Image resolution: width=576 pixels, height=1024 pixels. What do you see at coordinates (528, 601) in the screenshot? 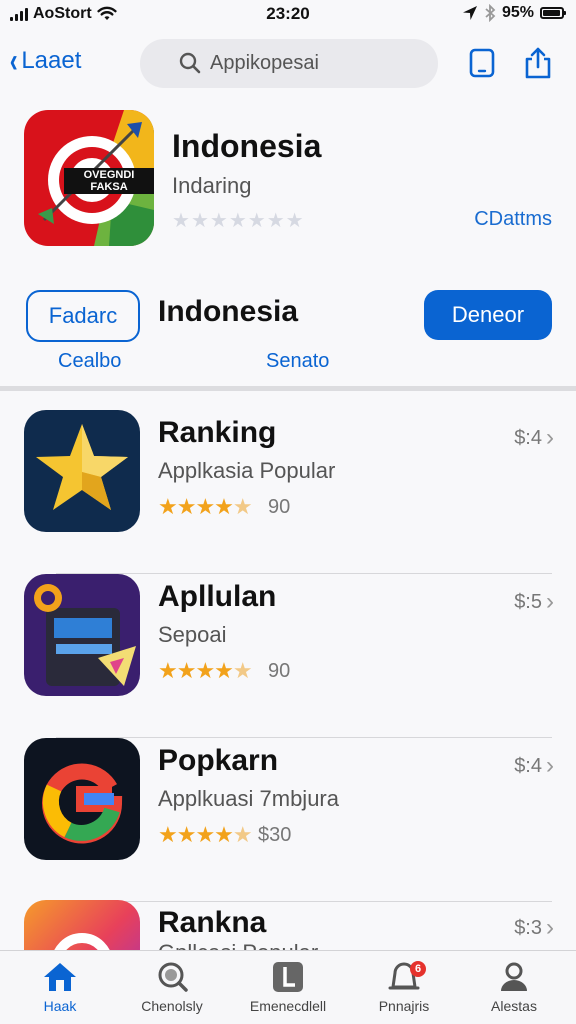
I see `price-label: $:5` at bounding box center [528, 601].